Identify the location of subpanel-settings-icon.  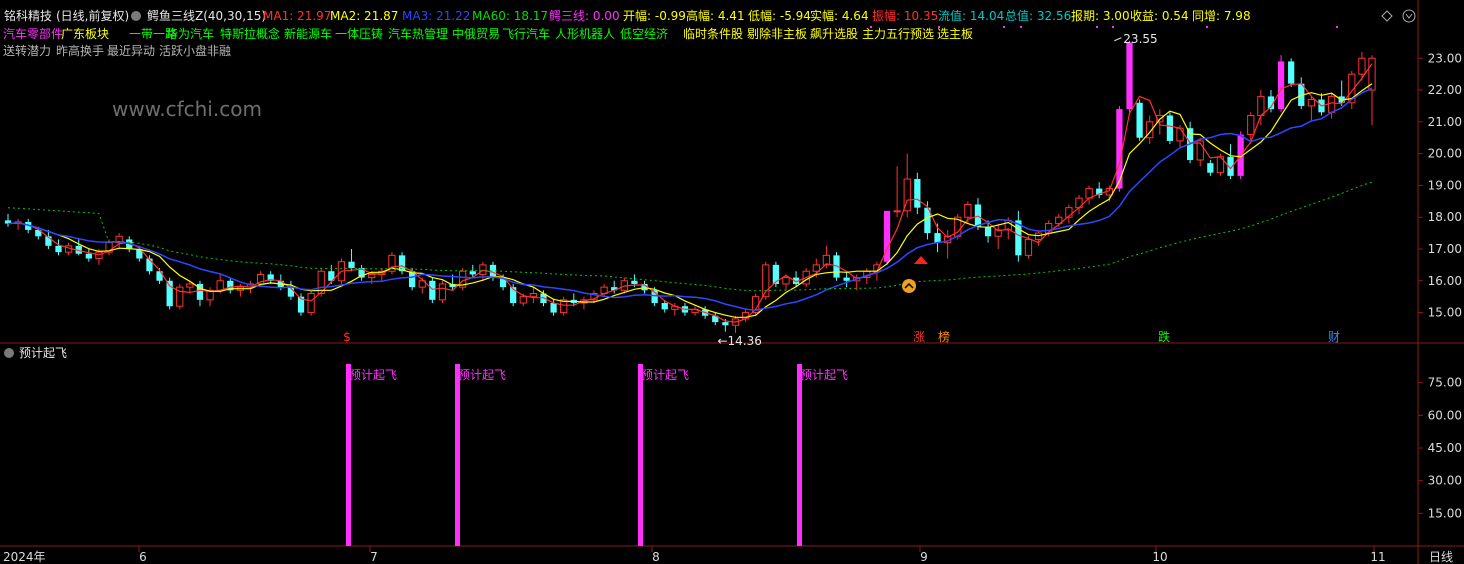
(9, 353).